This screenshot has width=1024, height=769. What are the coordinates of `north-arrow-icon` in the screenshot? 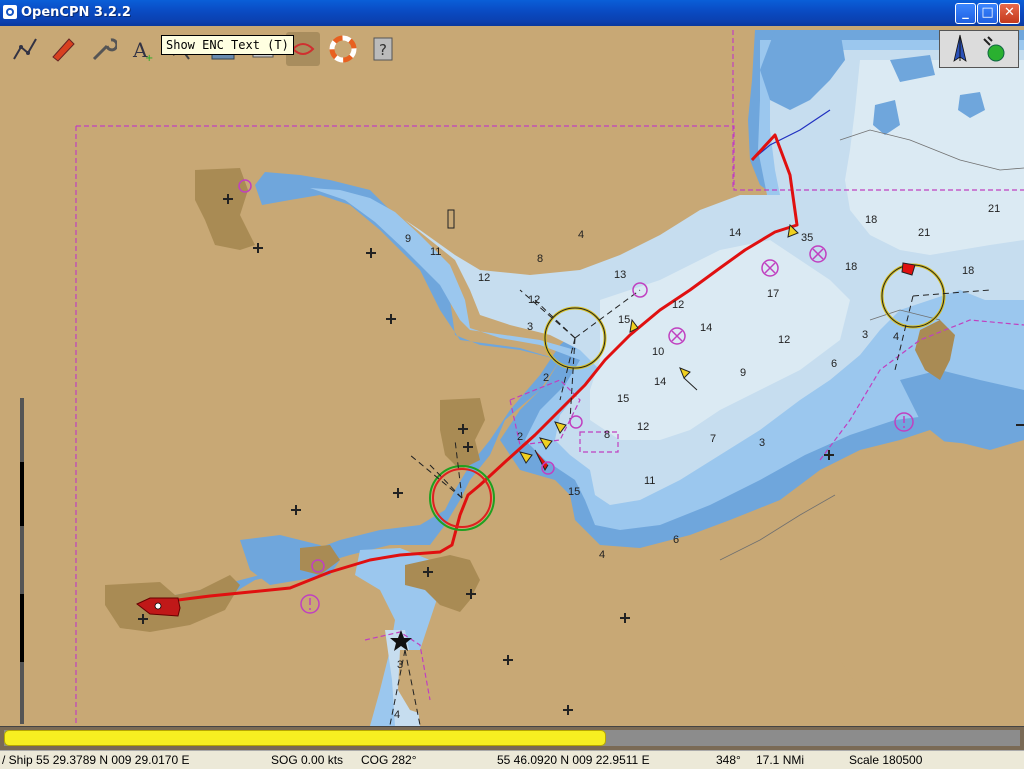 It's located at (979, 48).